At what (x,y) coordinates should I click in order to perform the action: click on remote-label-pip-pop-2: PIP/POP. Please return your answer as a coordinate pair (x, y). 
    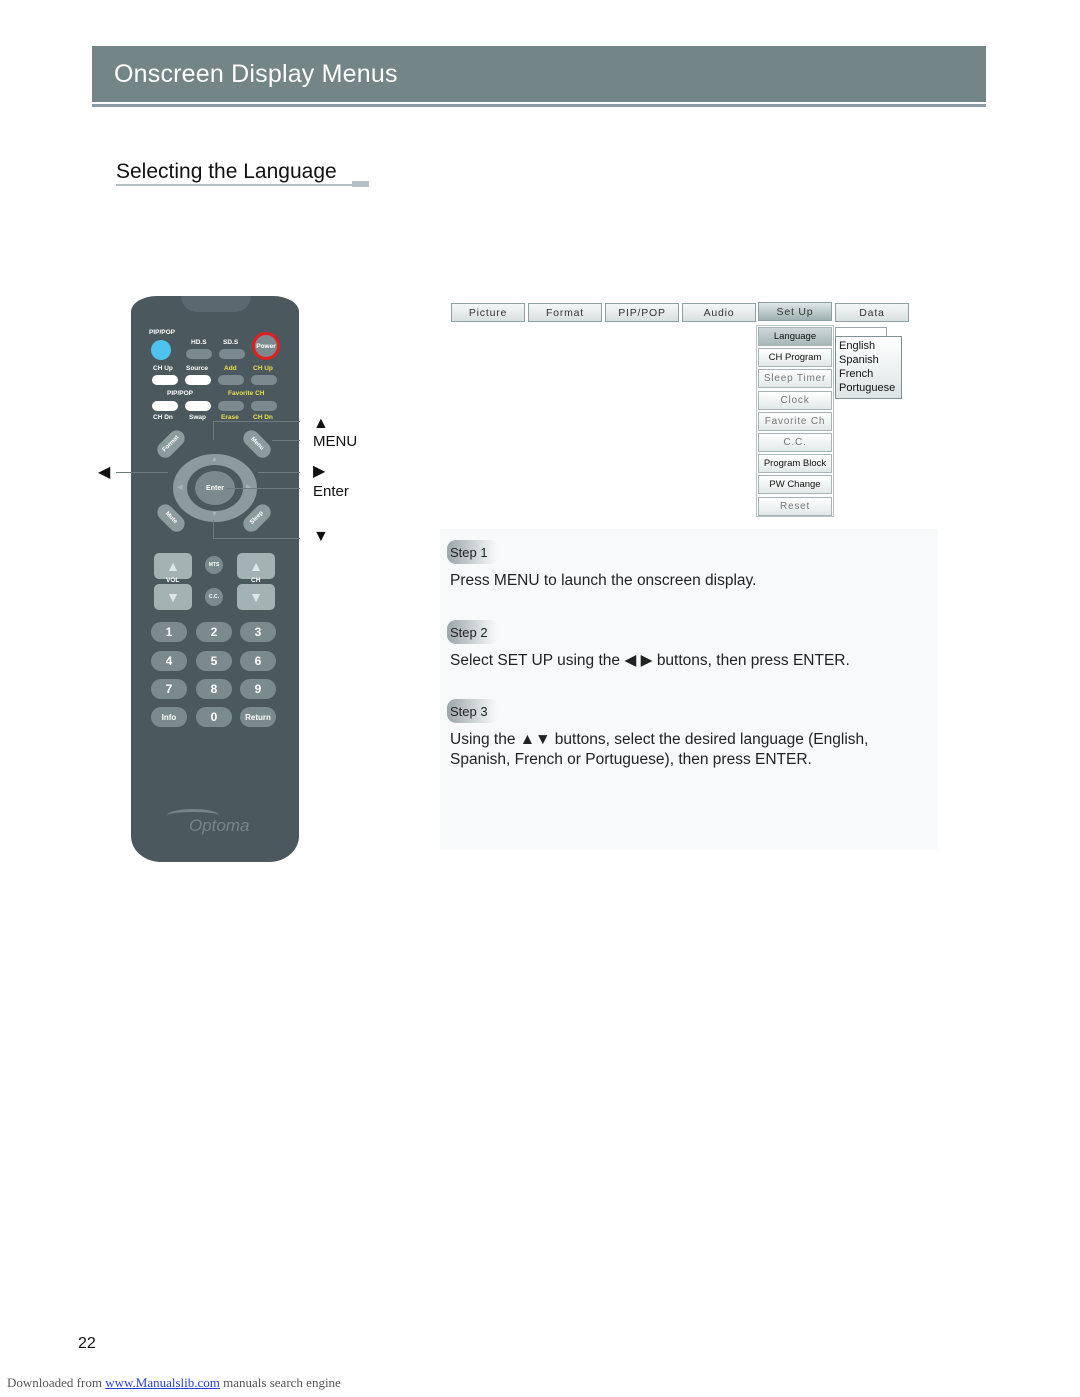
    Looking at the image, I should click on (180, 393).